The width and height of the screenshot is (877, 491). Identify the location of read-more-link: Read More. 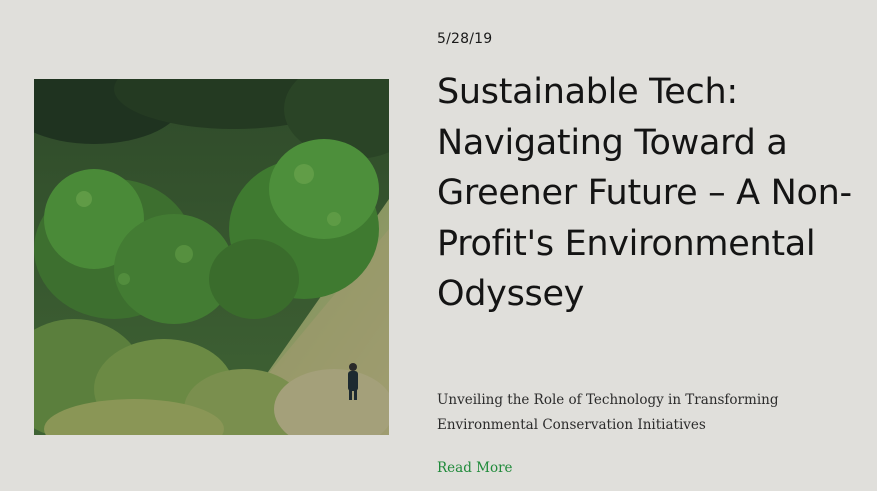
(475, 468).